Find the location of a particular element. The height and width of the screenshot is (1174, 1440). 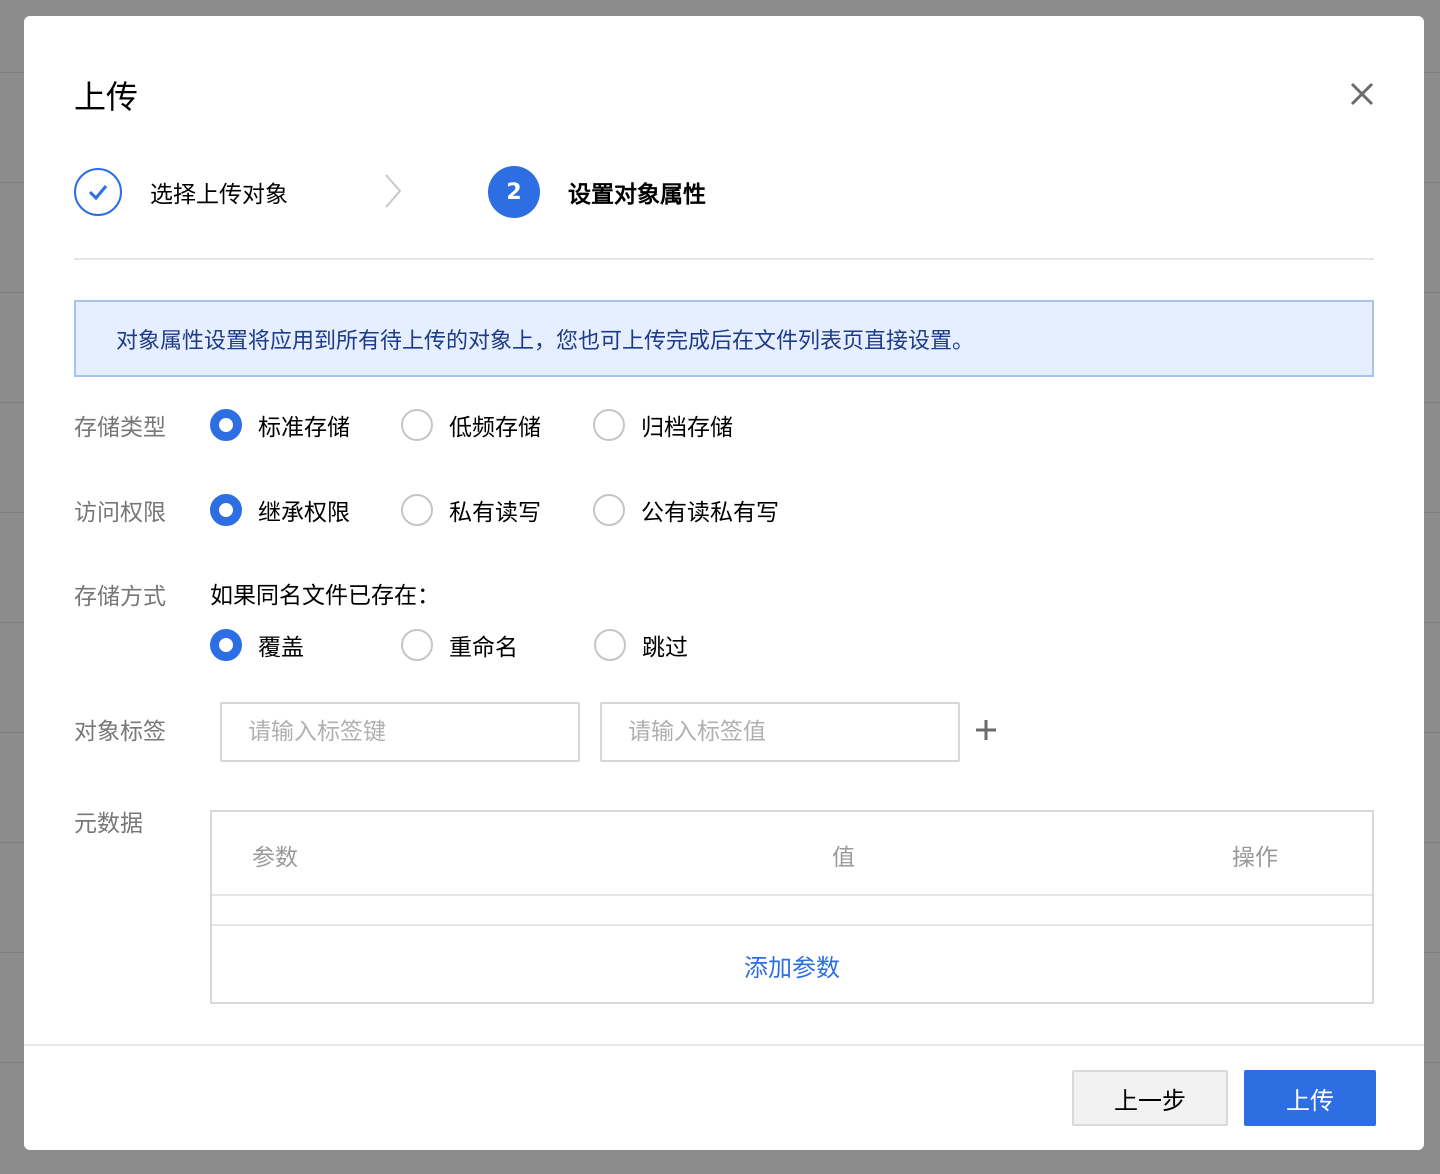

storage-mode-label: 存储方式 is located at coordinates (120, 597).